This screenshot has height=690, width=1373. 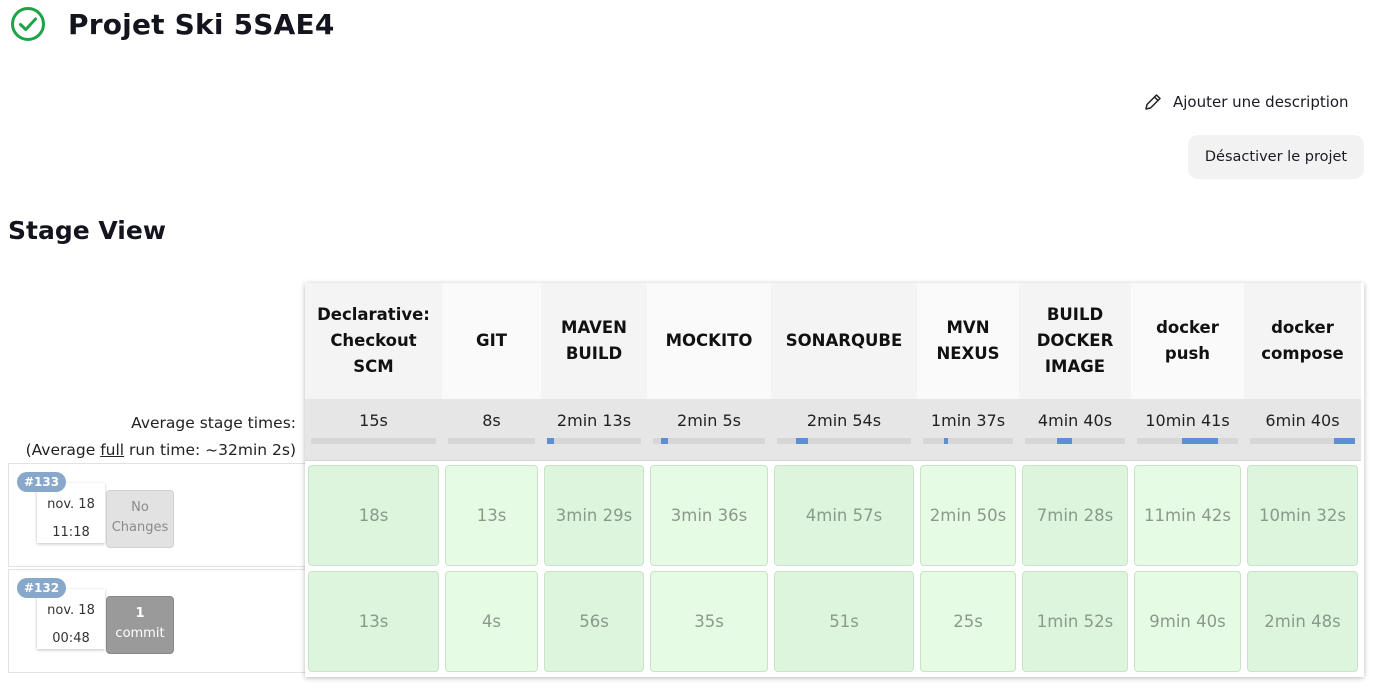 What do you see at coordinates (594, 420) in the screenshot?
I see `stage-average-time: 2min 13s` at bounding box center [594, 420].